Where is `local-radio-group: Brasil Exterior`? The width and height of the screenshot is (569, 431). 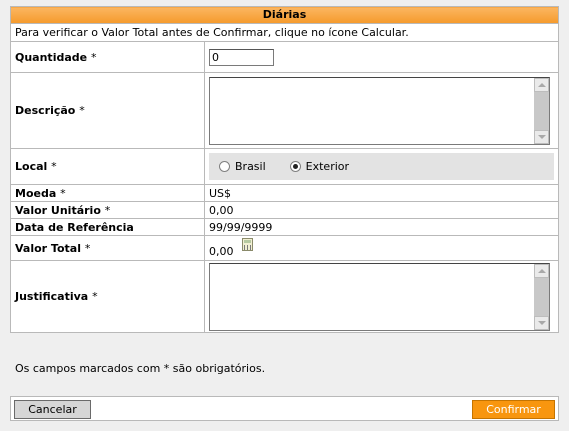 local-radio-group: Brasil Exterior is located at coordinates (381, 166).